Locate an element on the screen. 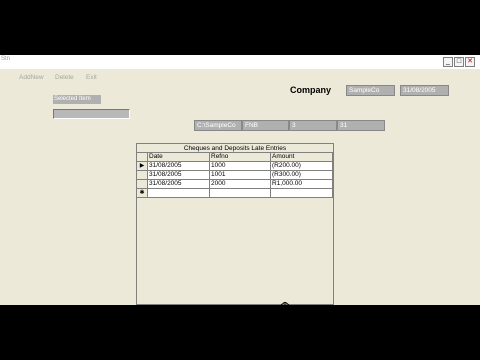  menu-item-exit: Exit is located at coordinates (91, 77).